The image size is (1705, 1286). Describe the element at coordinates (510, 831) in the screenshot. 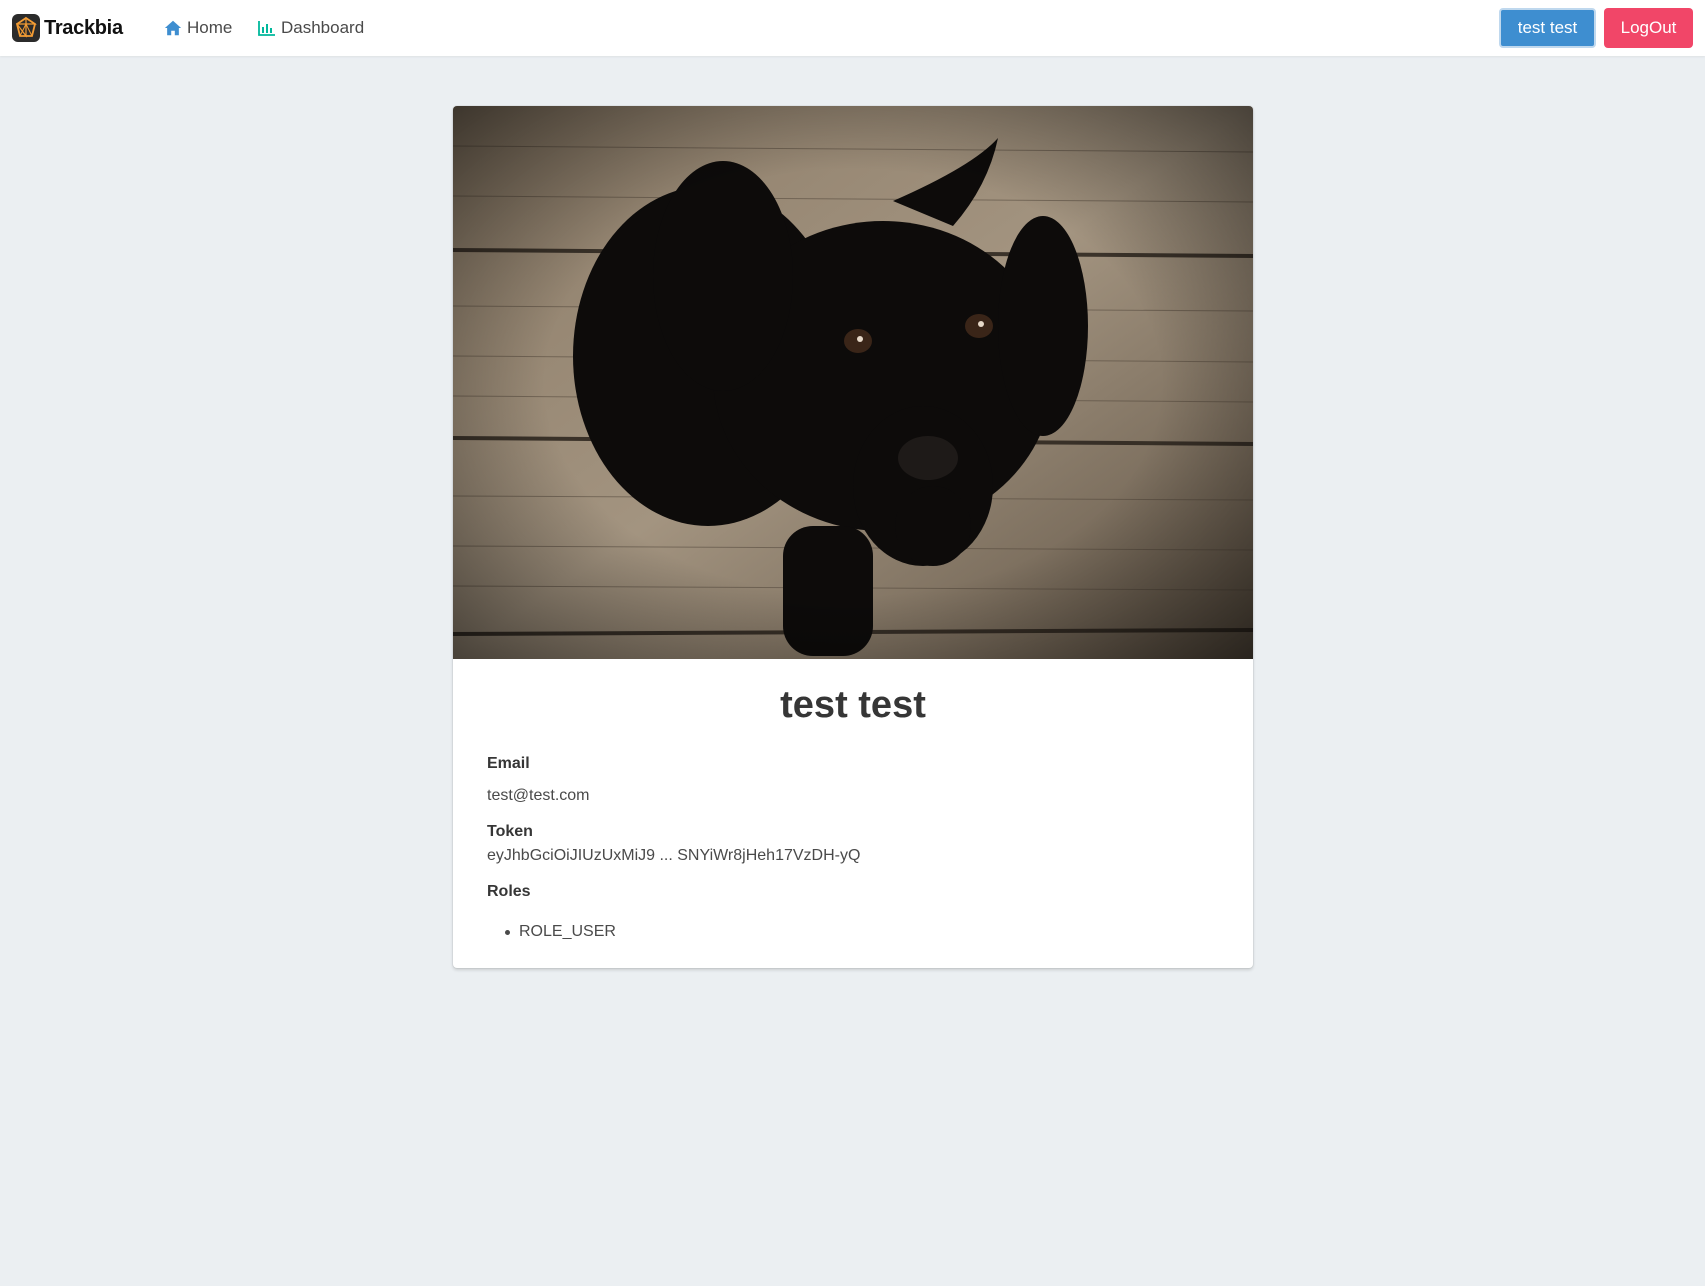

I see `token-label: Token` at that location.